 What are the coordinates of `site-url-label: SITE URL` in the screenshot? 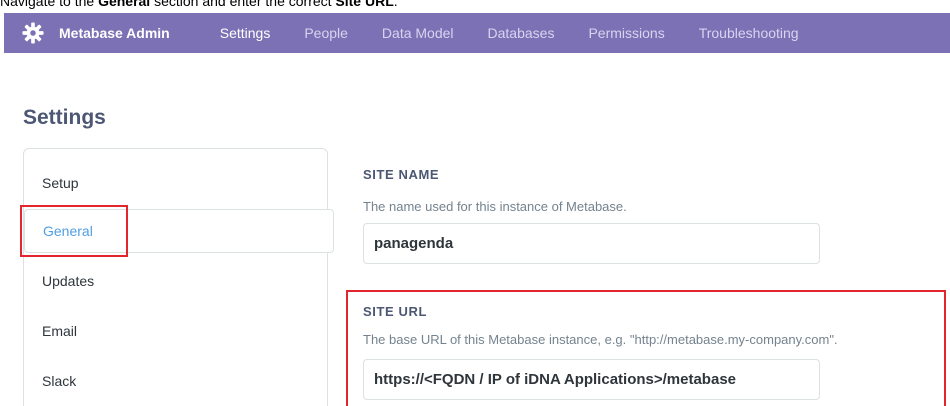 It's located at (395, 311).